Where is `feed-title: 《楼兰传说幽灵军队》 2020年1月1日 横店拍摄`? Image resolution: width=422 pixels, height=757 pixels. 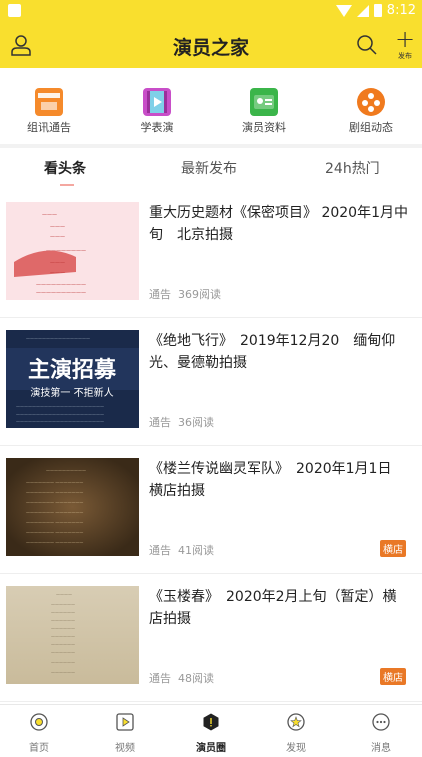
feed-title: 《楼兰传说幽灵军队》 2020年1月1日 横店拍摄 is located at coordinates (277, 480).